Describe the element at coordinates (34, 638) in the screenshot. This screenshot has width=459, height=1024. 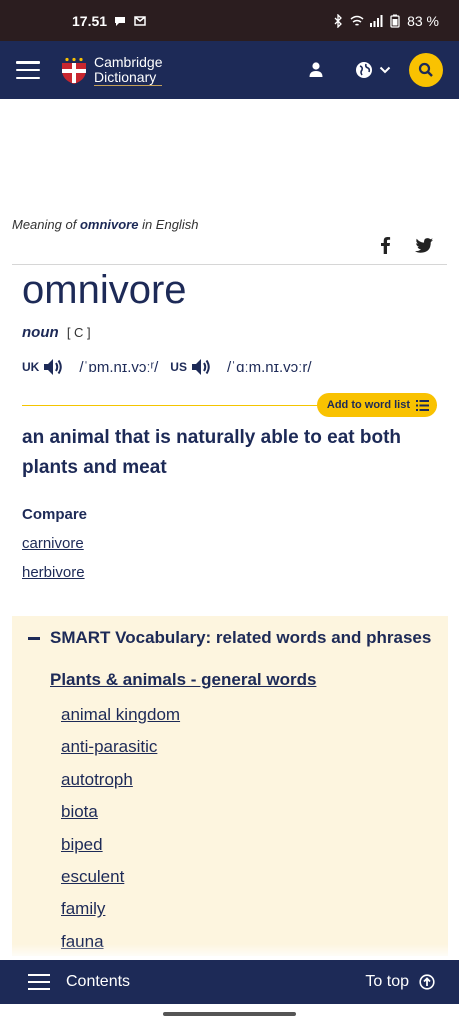
I see `minus-icon` at that location.